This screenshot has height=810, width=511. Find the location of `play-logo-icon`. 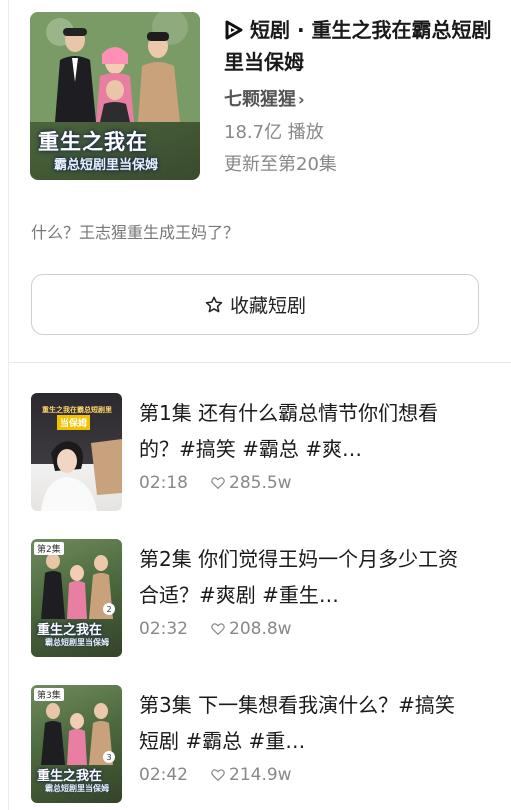

play-logo-icon is located at coordinates (234, 30).